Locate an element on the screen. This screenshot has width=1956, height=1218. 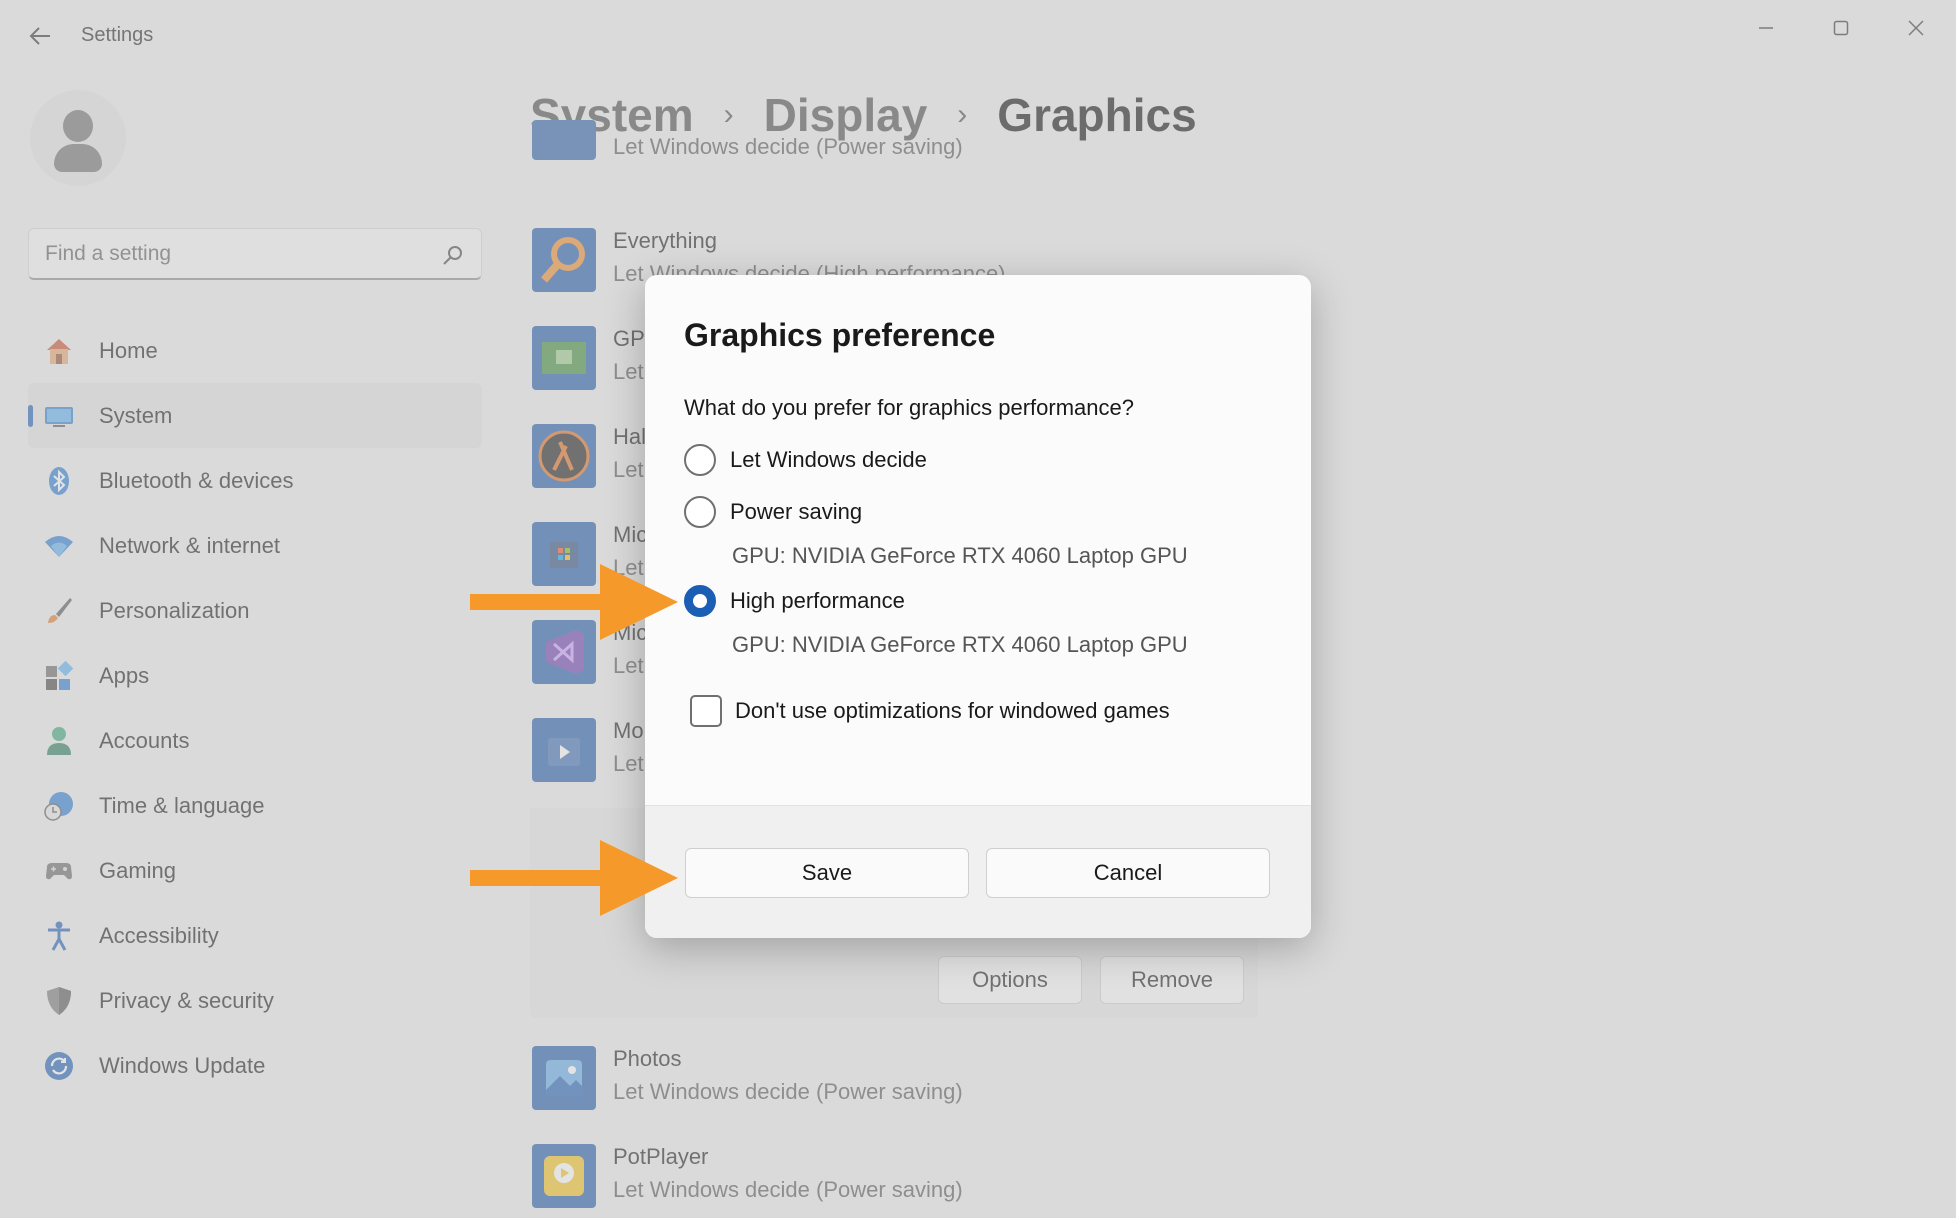
radio-button-selected is located at coordinates (700, 601).